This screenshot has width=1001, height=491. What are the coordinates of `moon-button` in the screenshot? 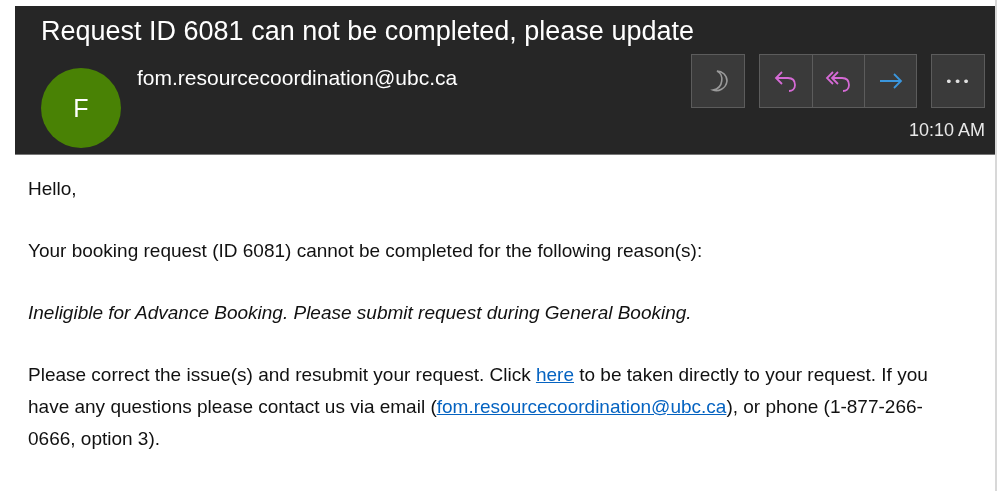 It's located at (718, 81).